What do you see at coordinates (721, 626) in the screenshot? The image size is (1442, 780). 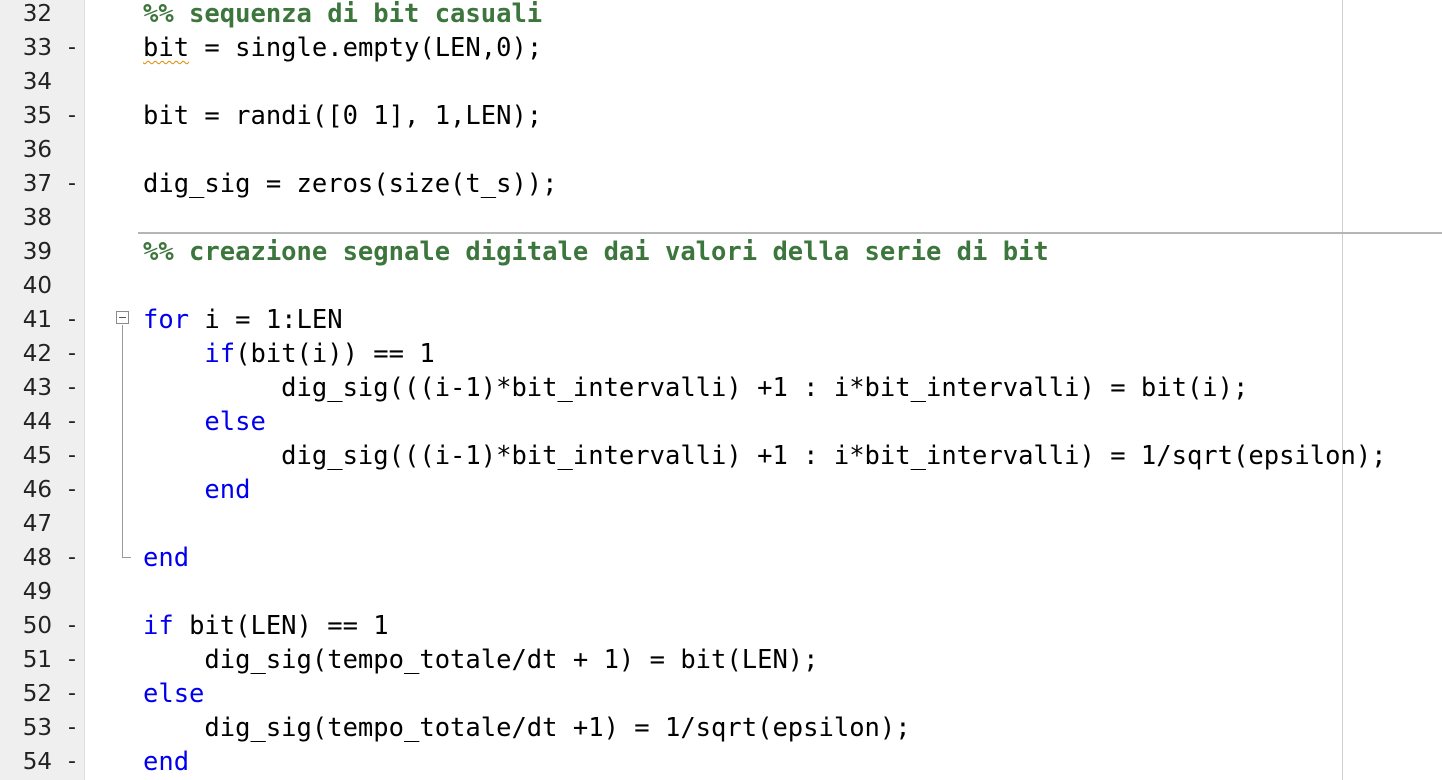 I see `code-line: 50- if bit(LEN) == 1` at bounding box center [721, 626].